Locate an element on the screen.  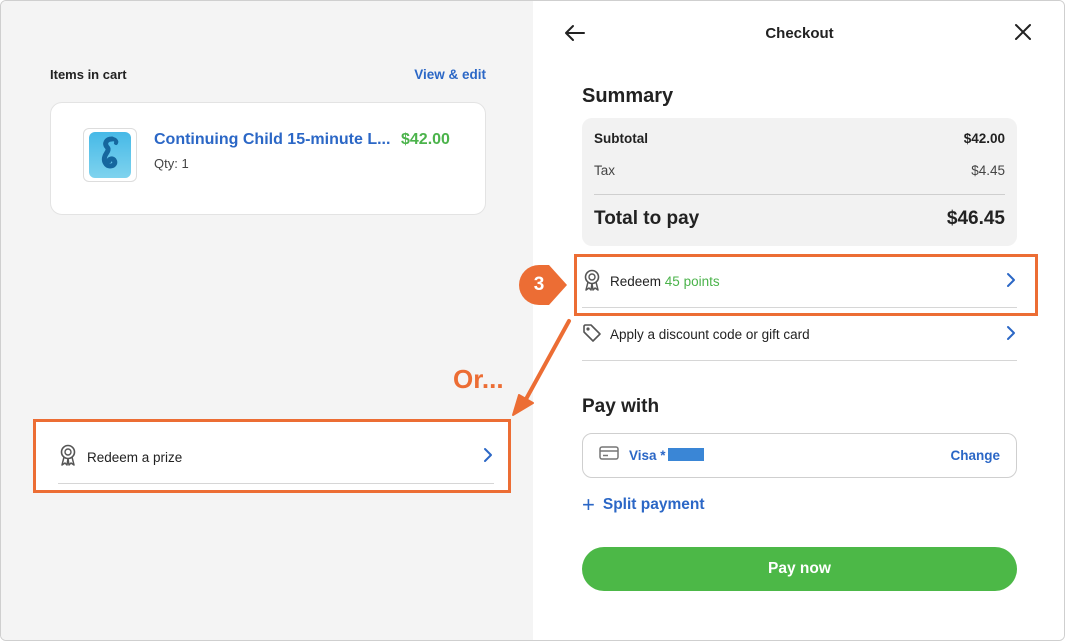
card-number-redaction is located at coordinates (685, 454).